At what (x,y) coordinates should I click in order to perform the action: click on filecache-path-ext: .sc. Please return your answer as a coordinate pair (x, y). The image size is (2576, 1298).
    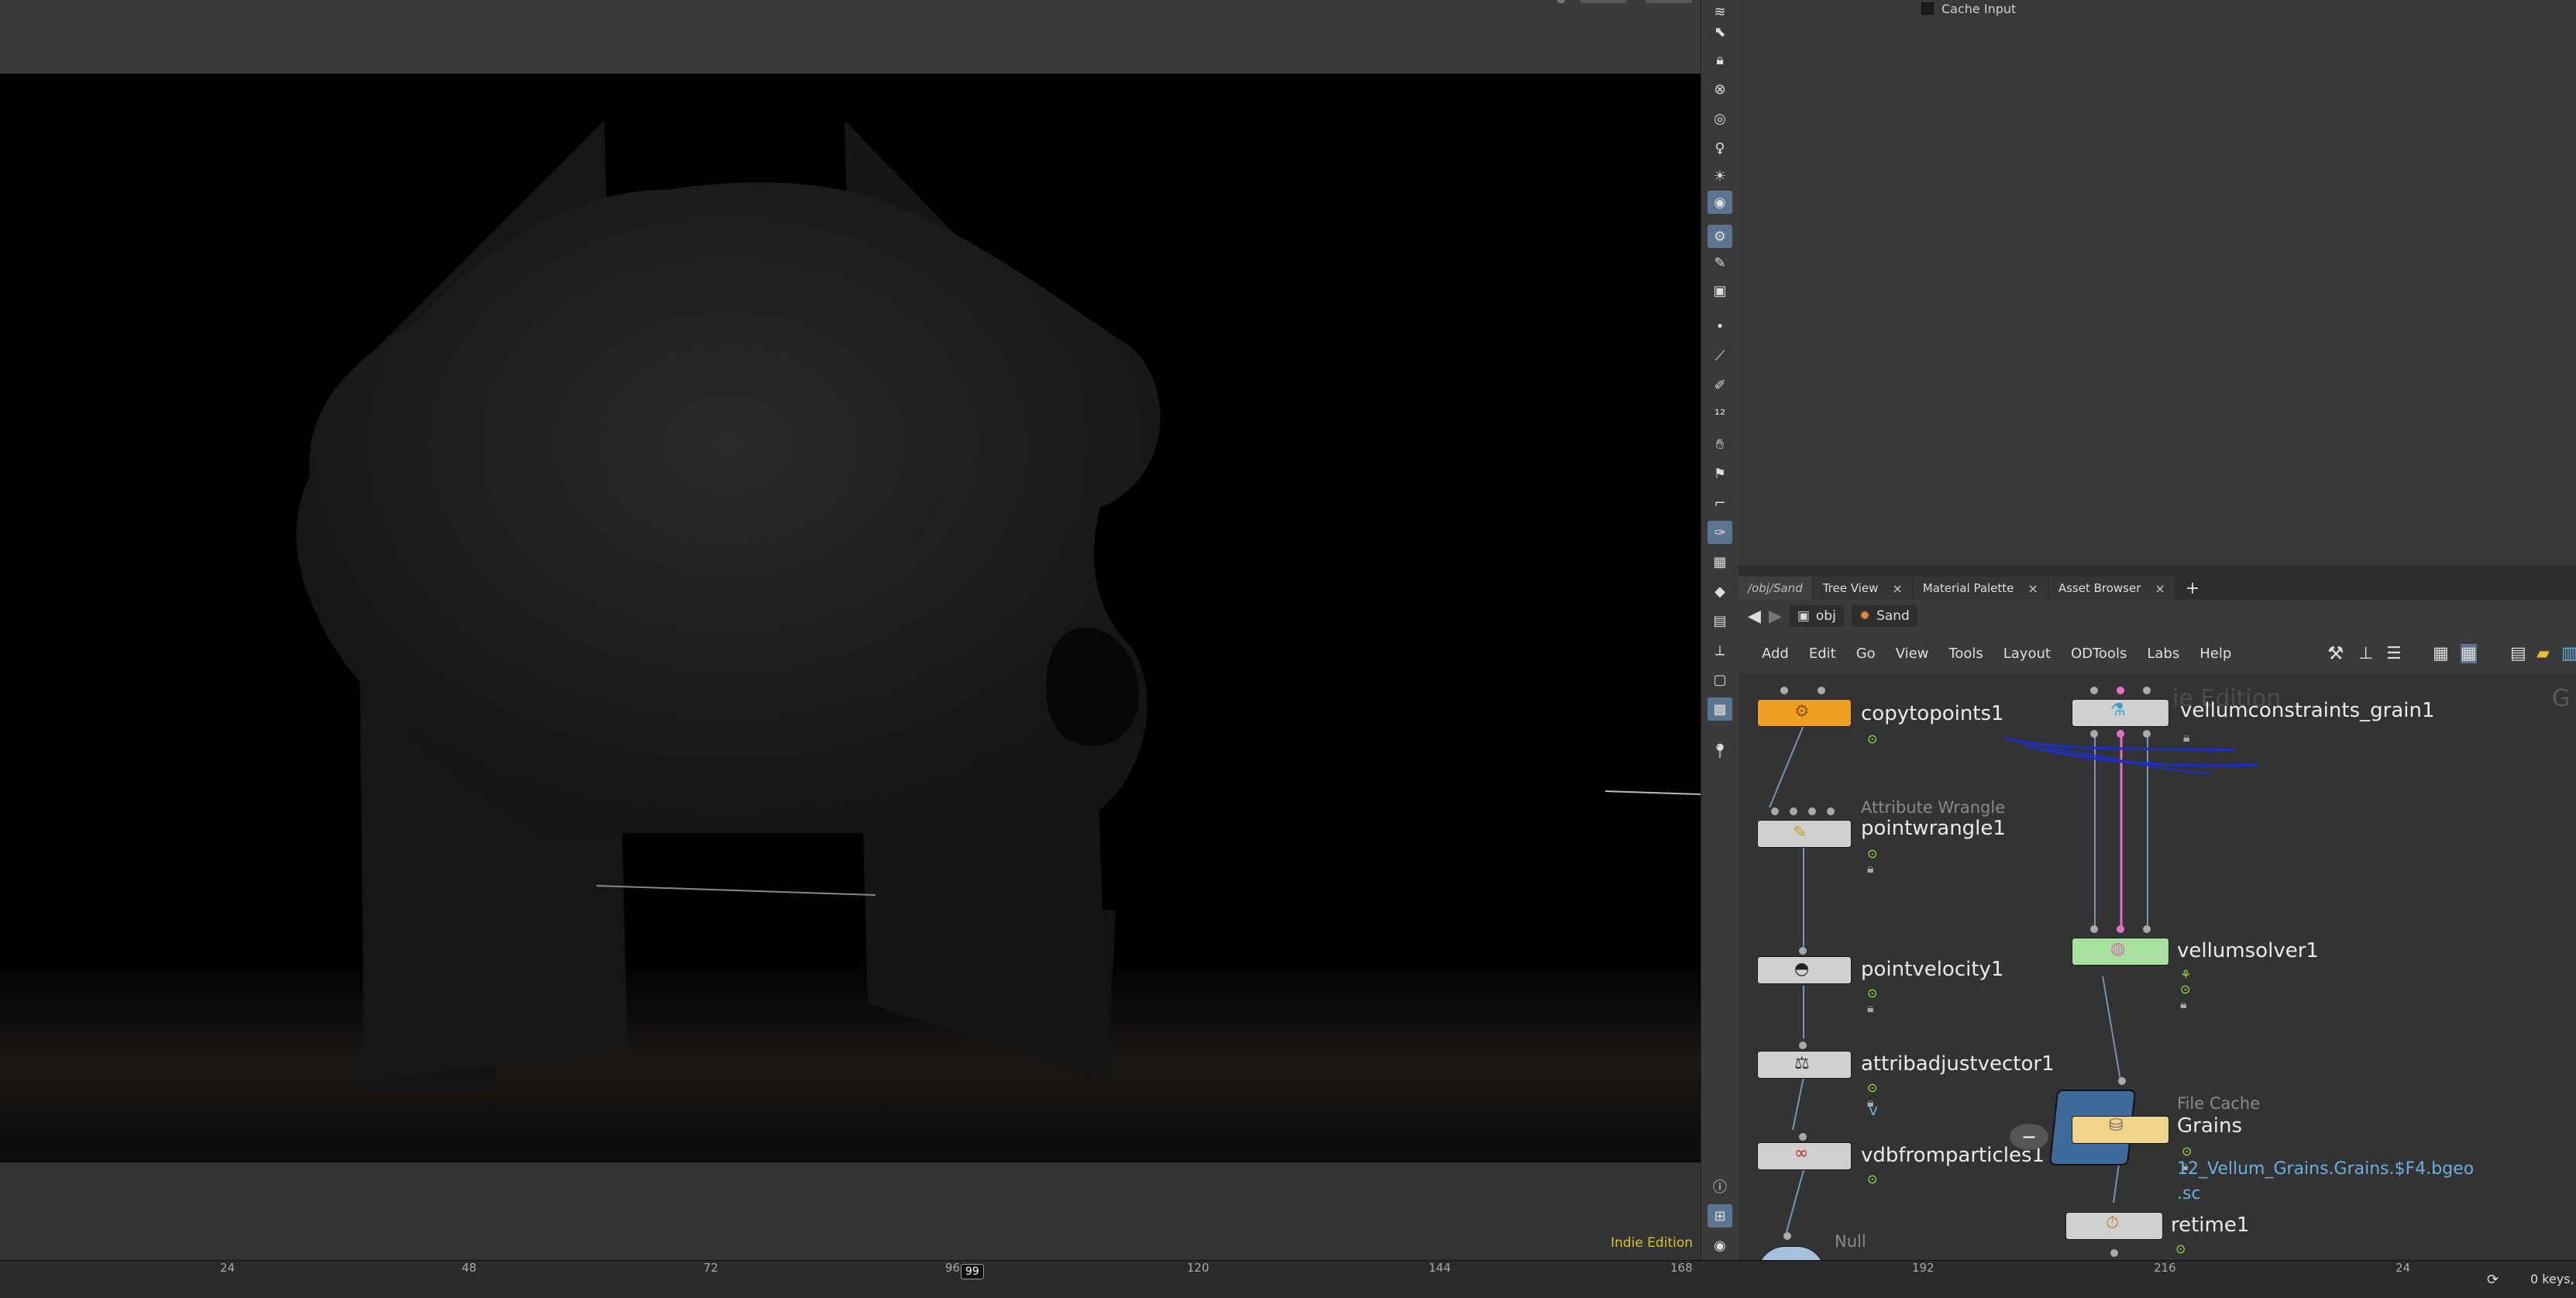
    Looking at the image, I should click on (2189, 1193).